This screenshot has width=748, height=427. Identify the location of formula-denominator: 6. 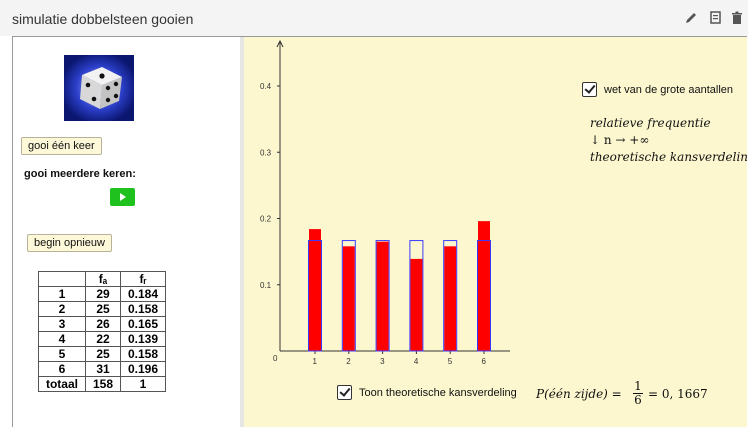
(638, 400).